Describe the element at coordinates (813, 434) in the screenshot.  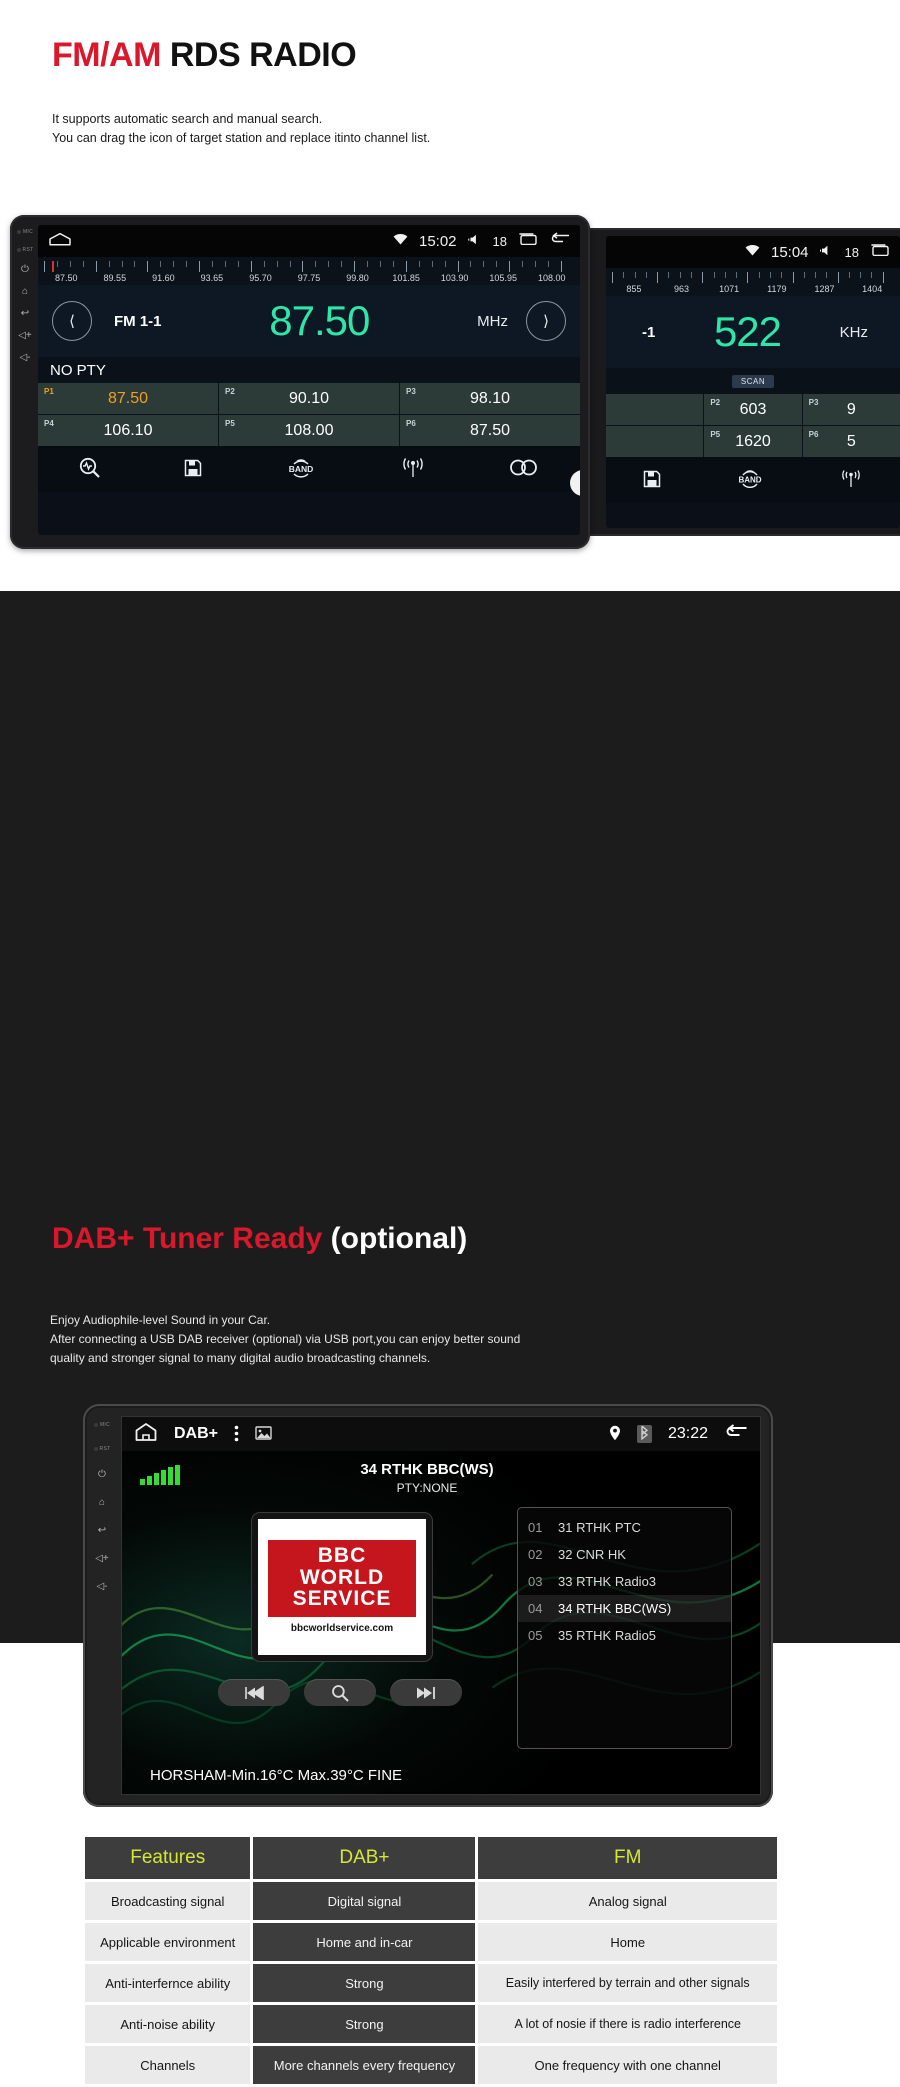
I see `am-preset-slot: P6` at that location.